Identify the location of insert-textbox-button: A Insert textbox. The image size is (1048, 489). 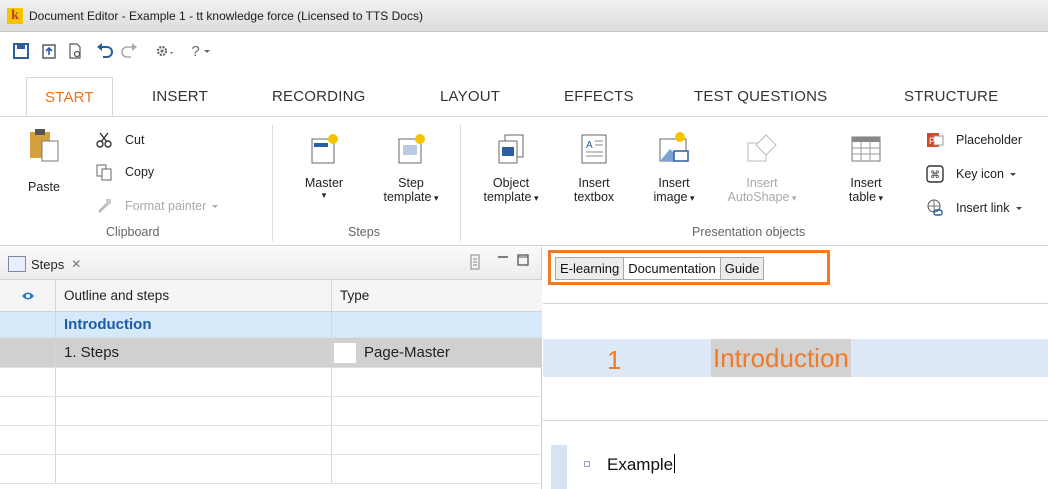
(594, 167).